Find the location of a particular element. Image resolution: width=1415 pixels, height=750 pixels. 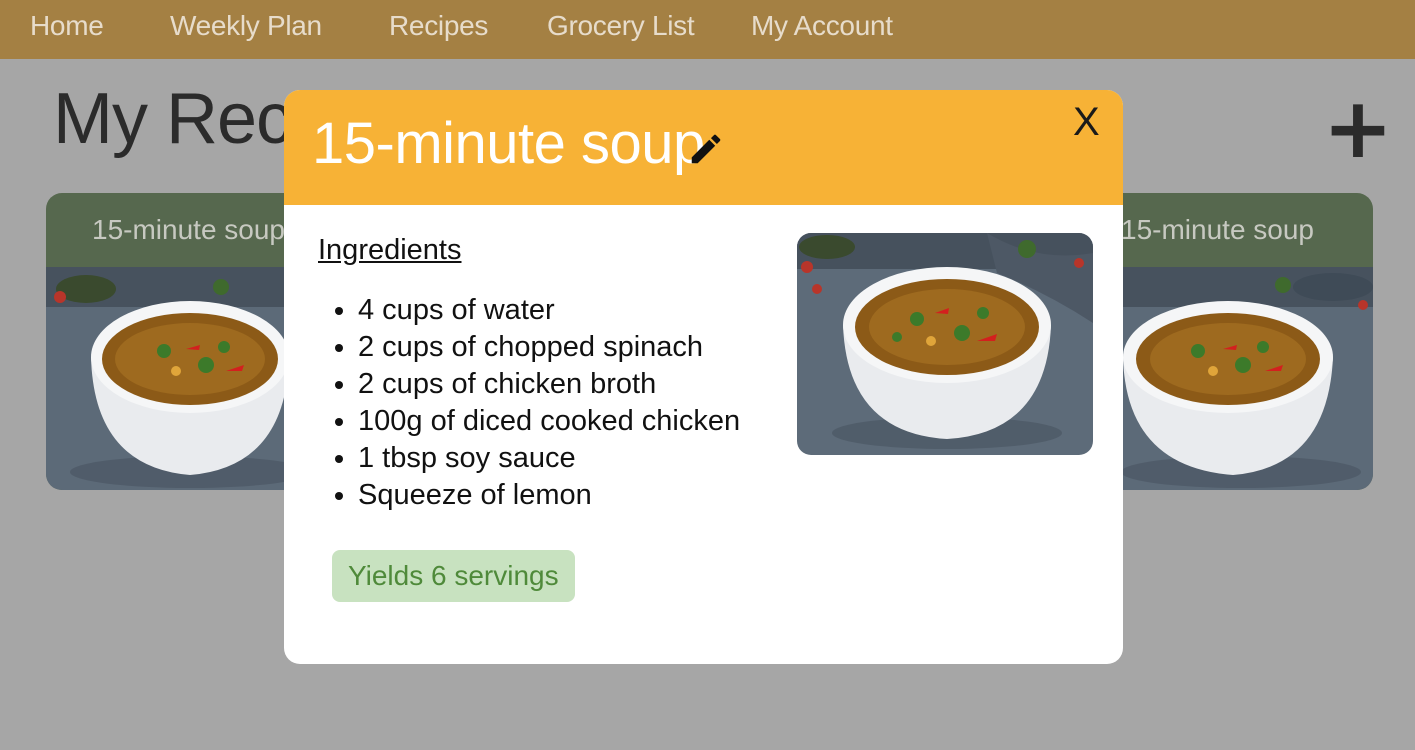

soup-bowl-image is located at coordinates (945, 344).